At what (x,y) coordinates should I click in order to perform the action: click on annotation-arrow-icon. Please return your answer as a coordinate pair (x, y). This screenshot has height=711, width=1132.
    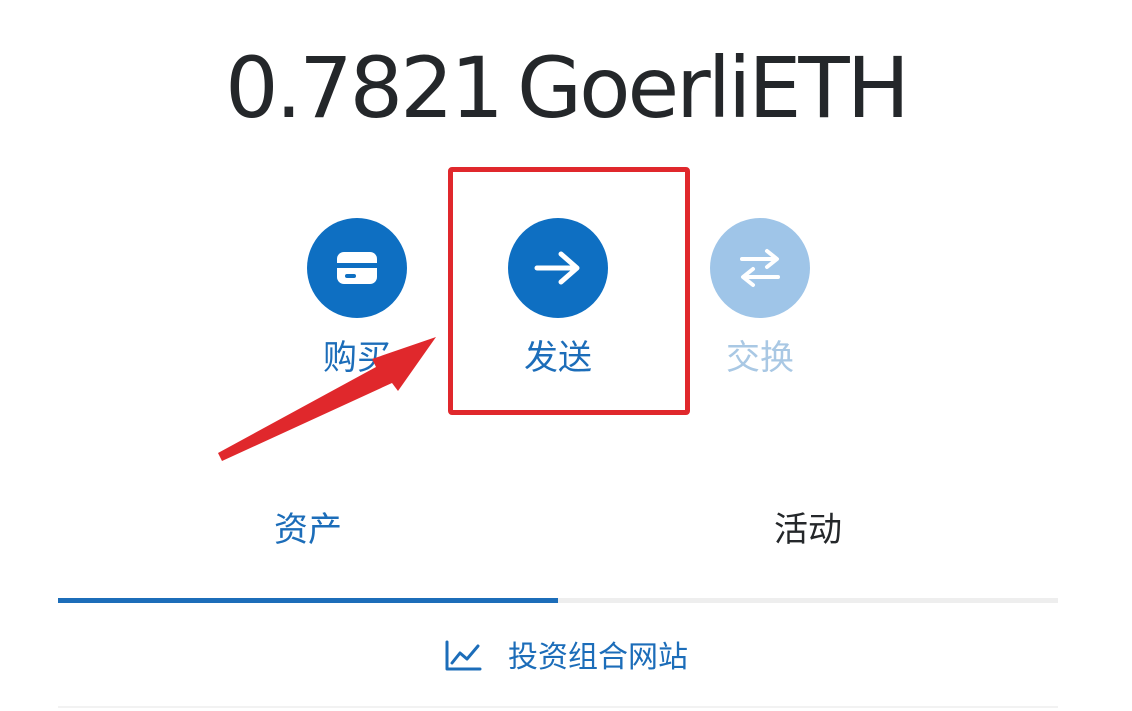
    Looking at the image, I should click on (327, 399).